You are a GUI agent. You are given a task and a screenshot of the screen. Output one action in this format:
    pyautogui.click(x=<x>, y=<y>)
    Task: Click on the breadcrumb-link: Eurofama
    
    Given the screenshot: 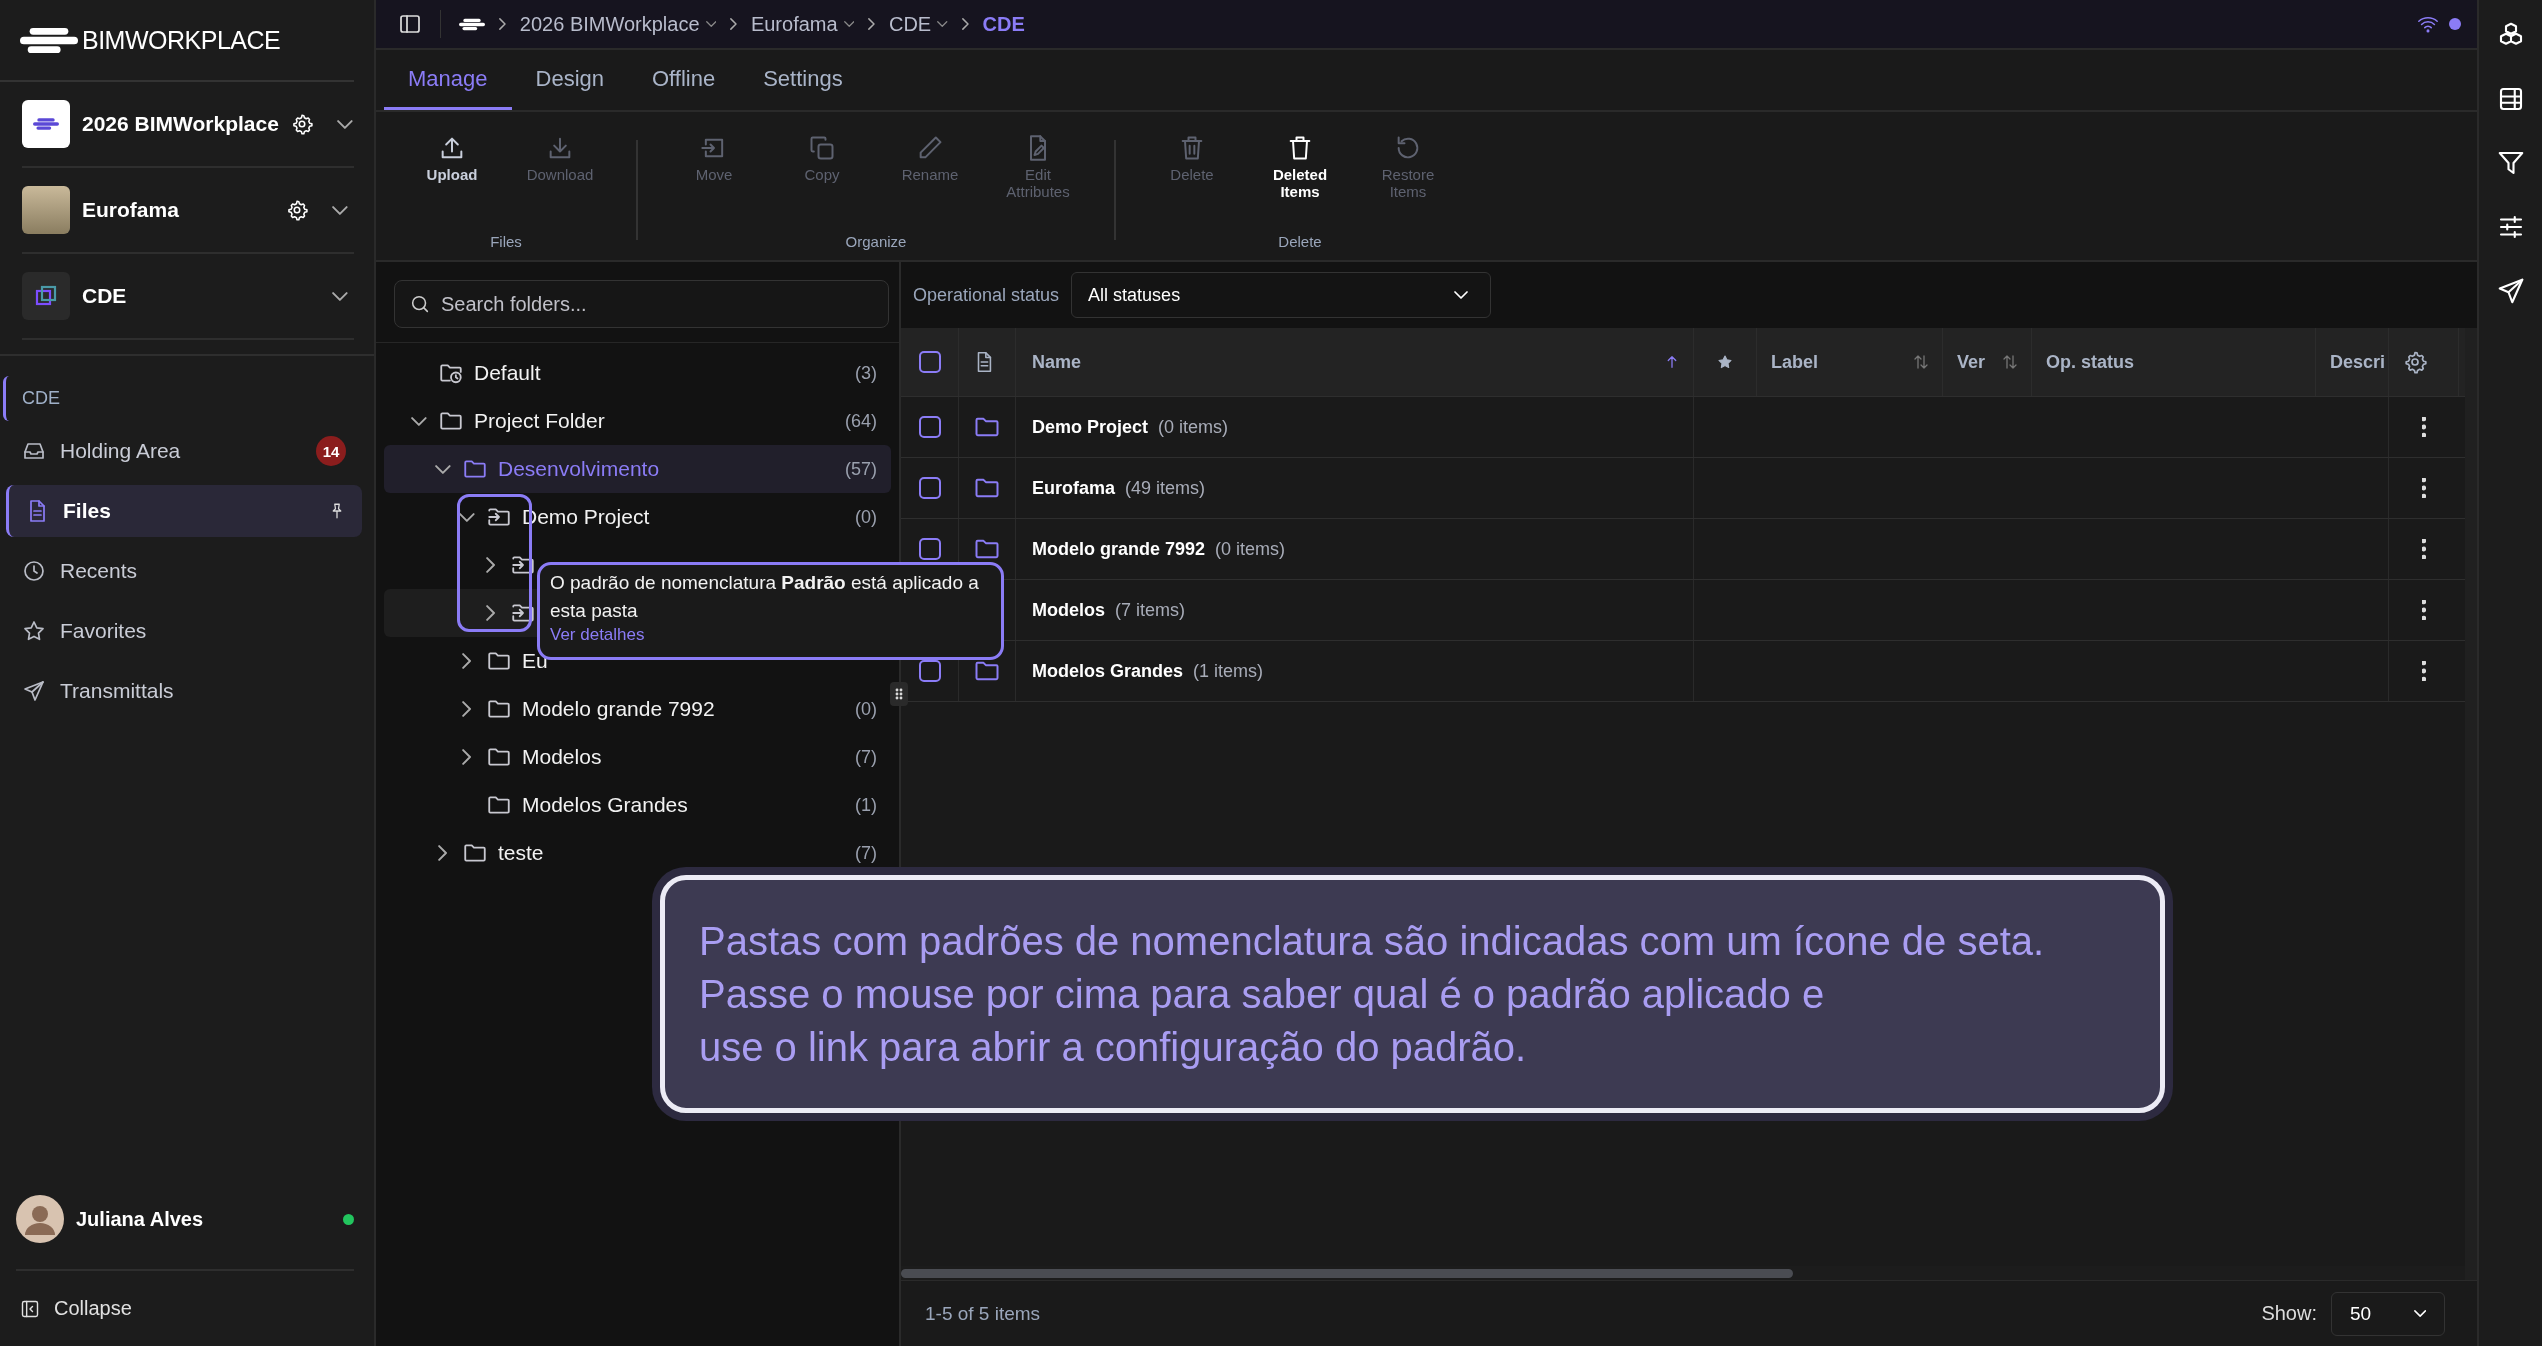 What is the action you would take?
    pyautogui.click(x=794, y=24)
    